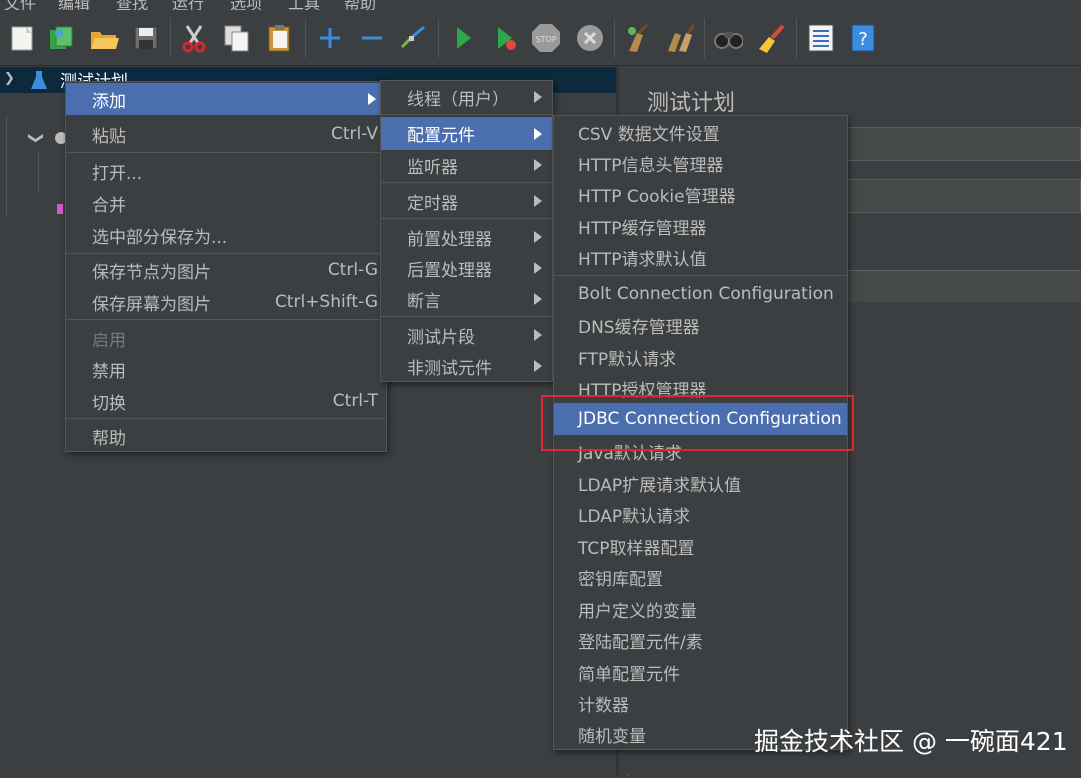  Describe the element at coordinates (466, 201) in the screenshot. I see `menu-item-timer: 定时器` at that location.